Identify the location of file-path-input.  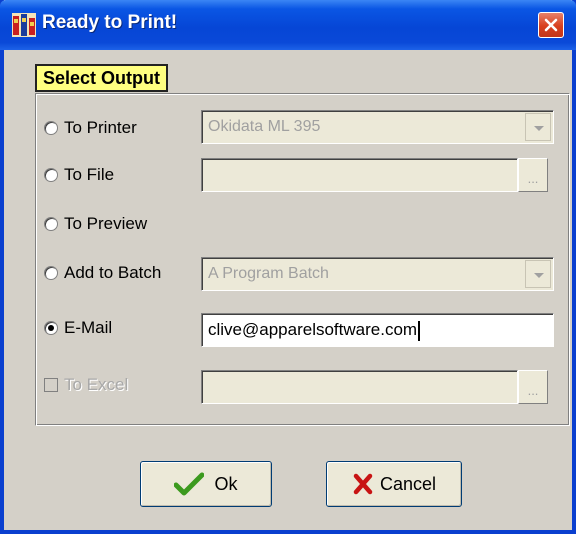
(359, 175).